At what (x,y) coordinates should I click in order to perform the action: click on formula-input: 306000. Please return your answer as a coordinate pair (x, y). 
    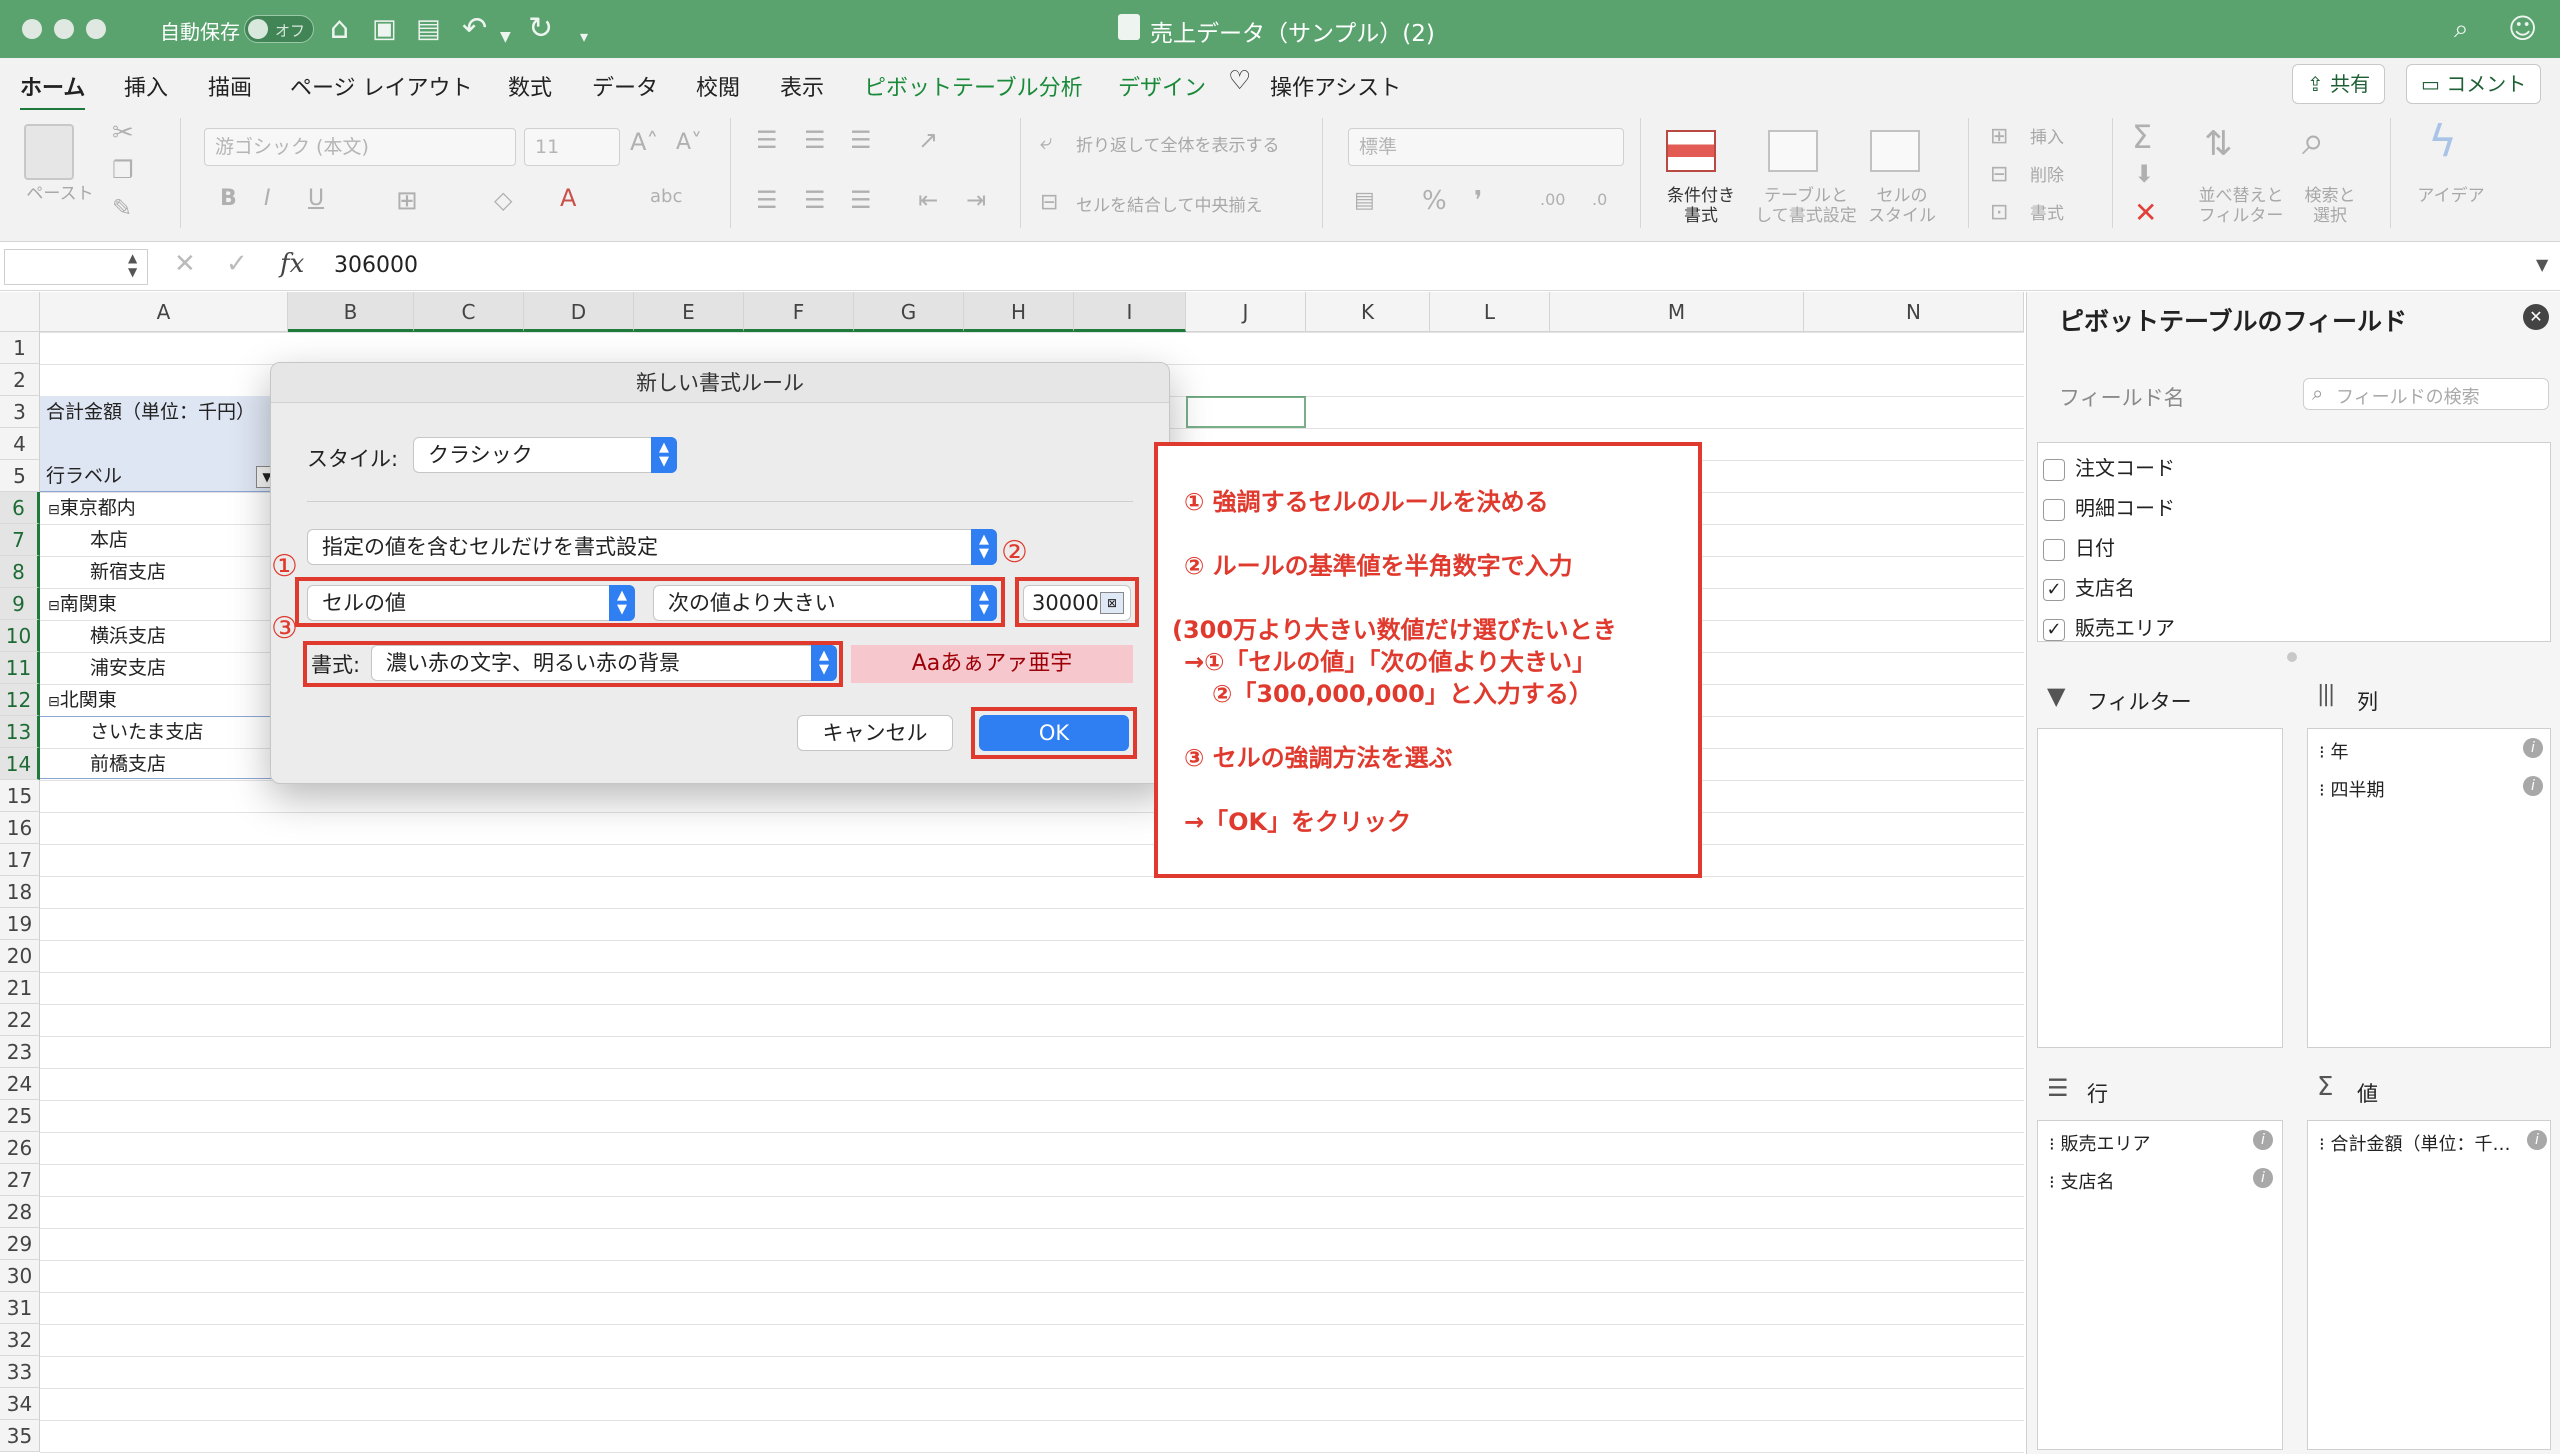
    Looking at the image, I should click on (376, 265).